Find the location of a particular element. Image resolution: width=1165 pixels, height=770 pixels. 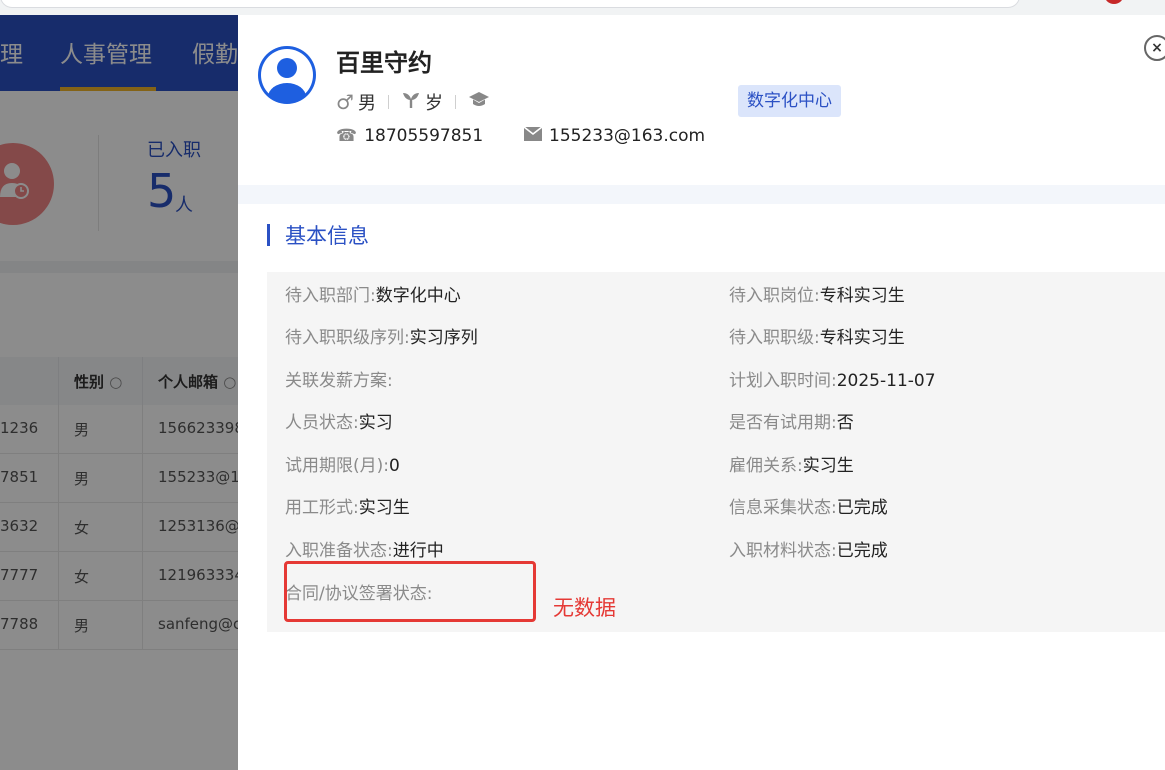

field-grade: 待入职职级:专科实习生 is located at coordinates (817, 335).